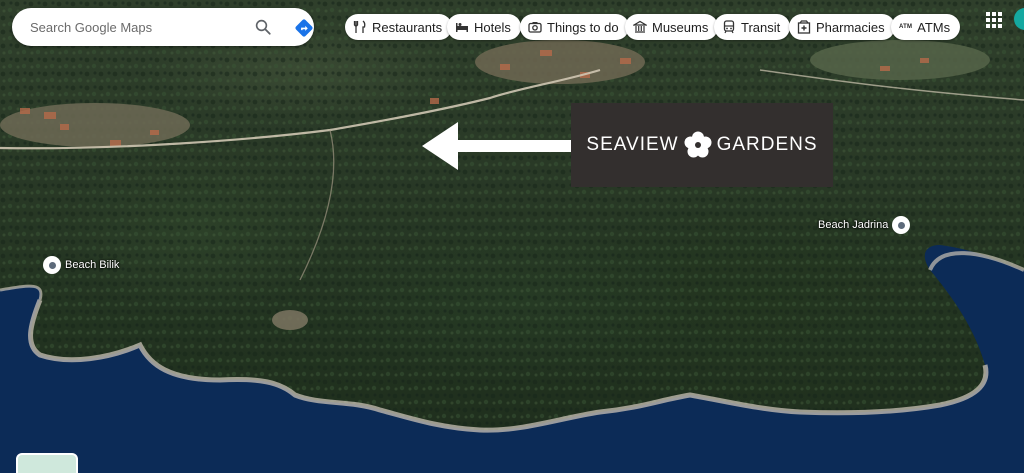 This screenshot has width=1024, height=473. What do you see at coordinates (632, 144) in the screenshot?
I see `logo-text-left: SEAVIEW` at bounding box center [632, 144].